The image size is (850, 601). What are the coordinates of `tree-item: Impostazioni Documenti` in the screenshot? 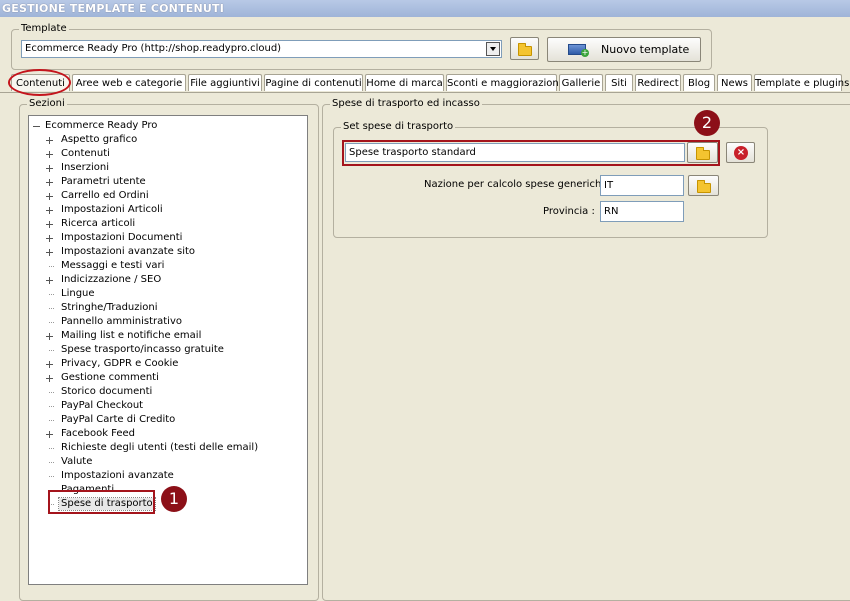 It's located at (121, 238).